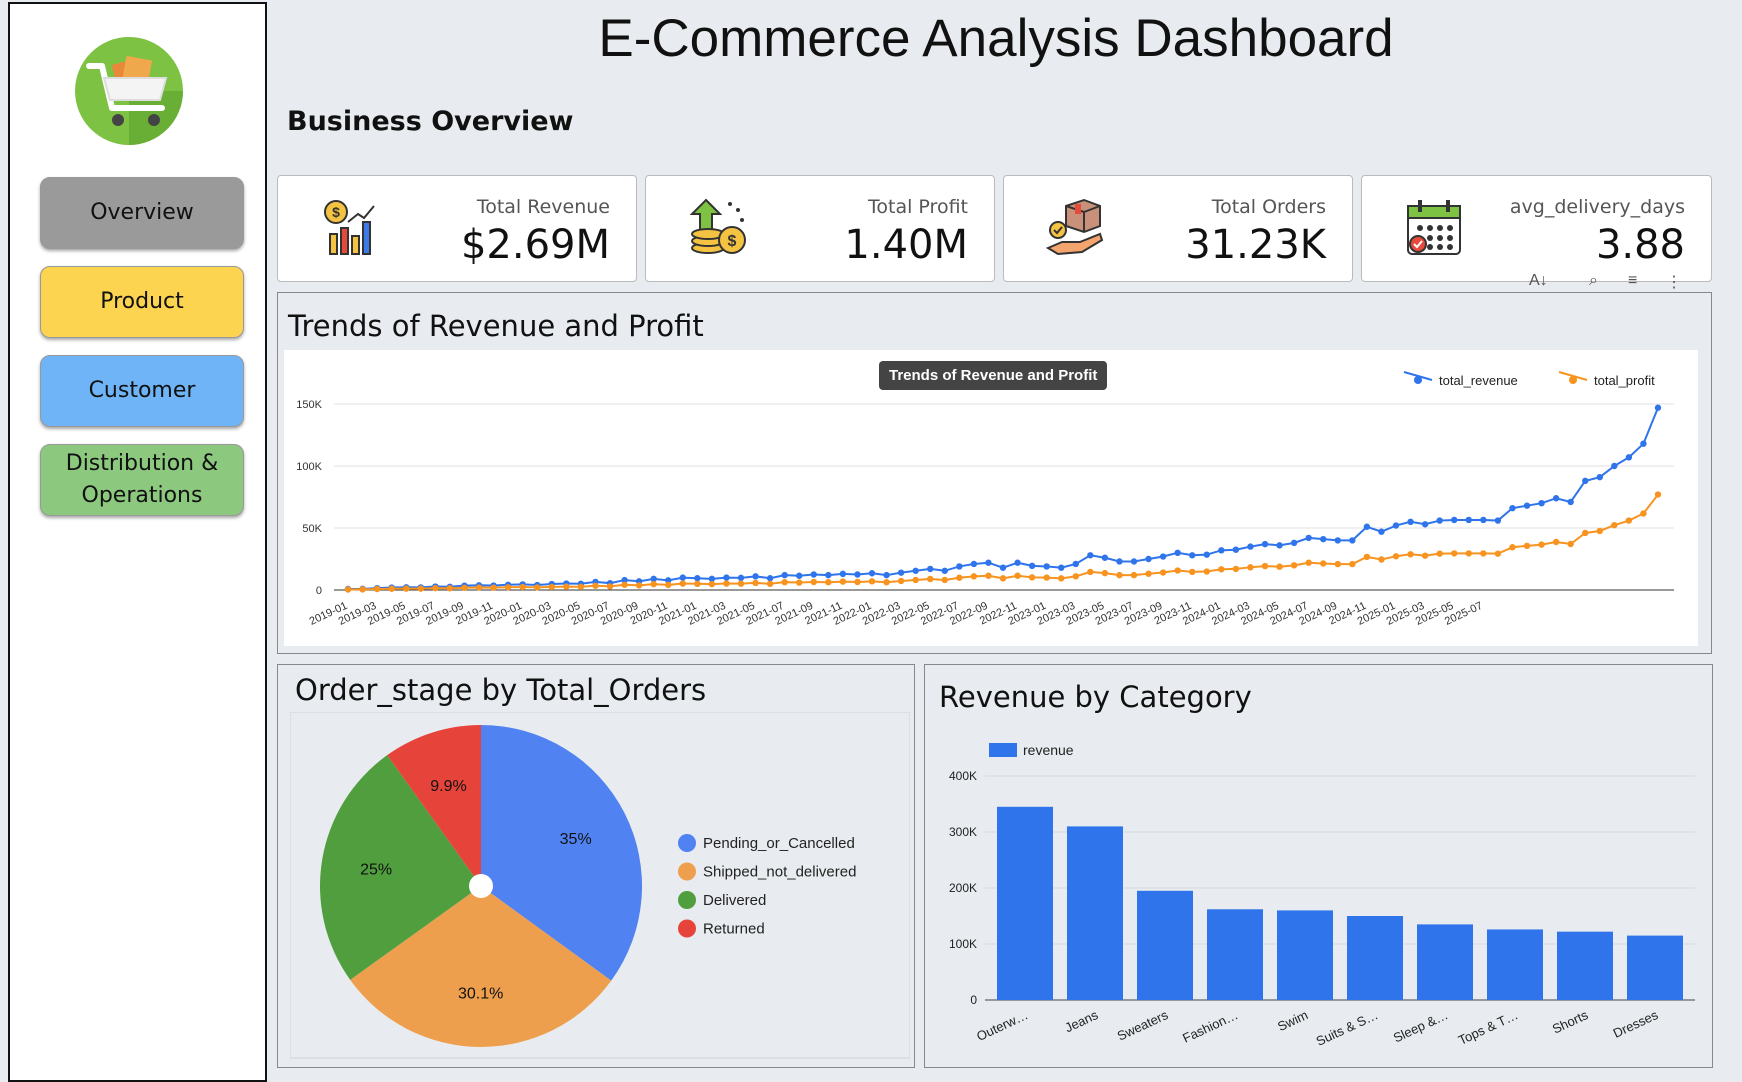 The width and height of the screenshot is (1742, 1082). What do you see at coordinates (142, 302) in the screenshot?
I see `nav-product-button: Product` at bounding box center [142, 302].